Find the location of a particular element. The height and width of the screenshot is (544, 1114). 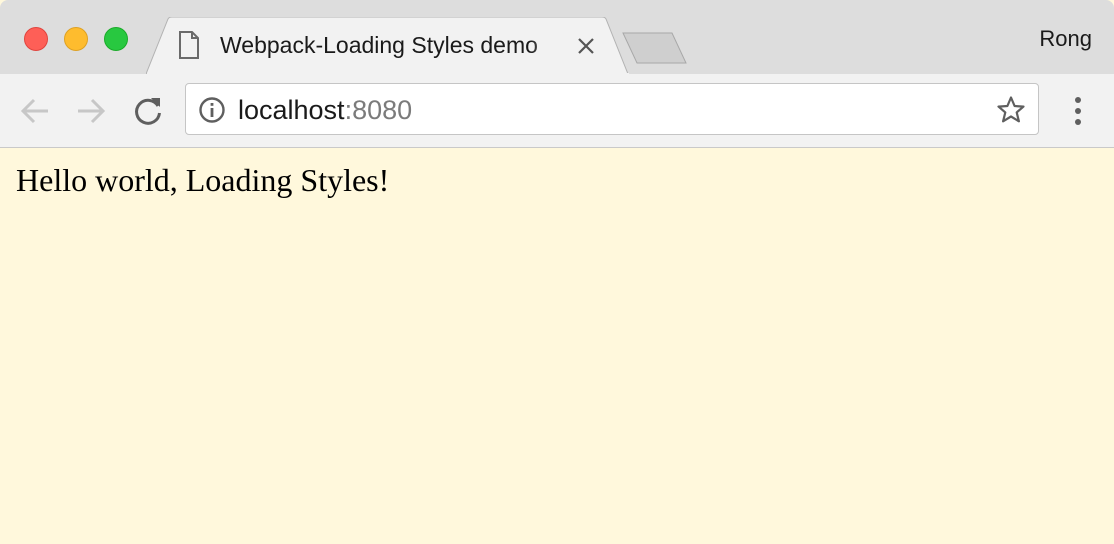

vertical-dots-icon is located at coordinates (1078, 111).